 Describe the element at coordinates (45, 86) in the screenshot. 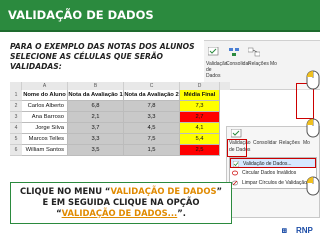

I see `column-letter-a: A` at that location.